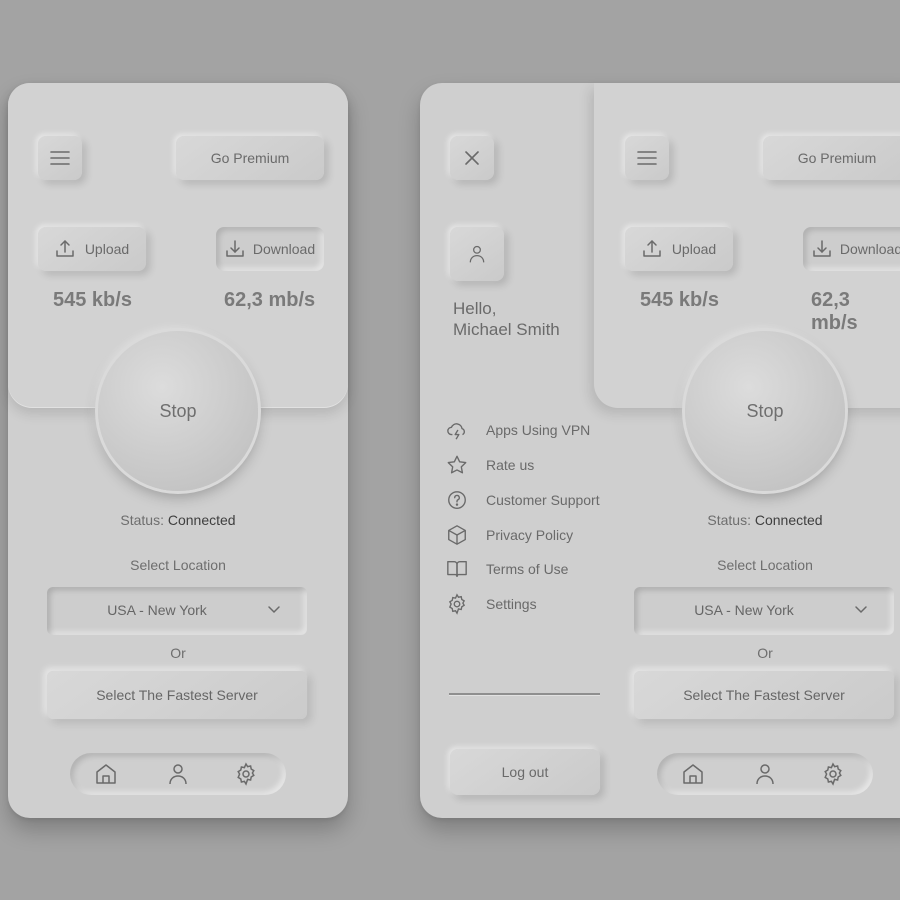  Describe the element at coordinates (530, 535) in the screenshot. I see `menu-item-label: Privacy Policy` at that location.